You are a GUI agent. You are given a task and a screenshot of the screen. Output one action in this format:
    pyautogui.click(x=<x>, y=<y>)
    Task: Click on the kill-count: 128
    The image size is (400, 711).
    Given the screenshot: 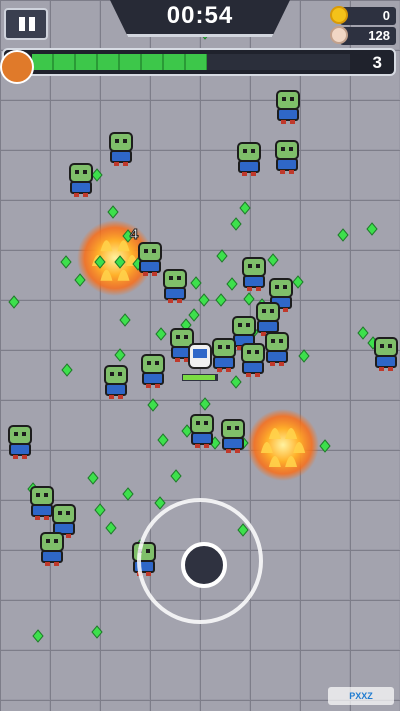 What is the action you would take?
    pyautogui.click(x=379, y=35)
    